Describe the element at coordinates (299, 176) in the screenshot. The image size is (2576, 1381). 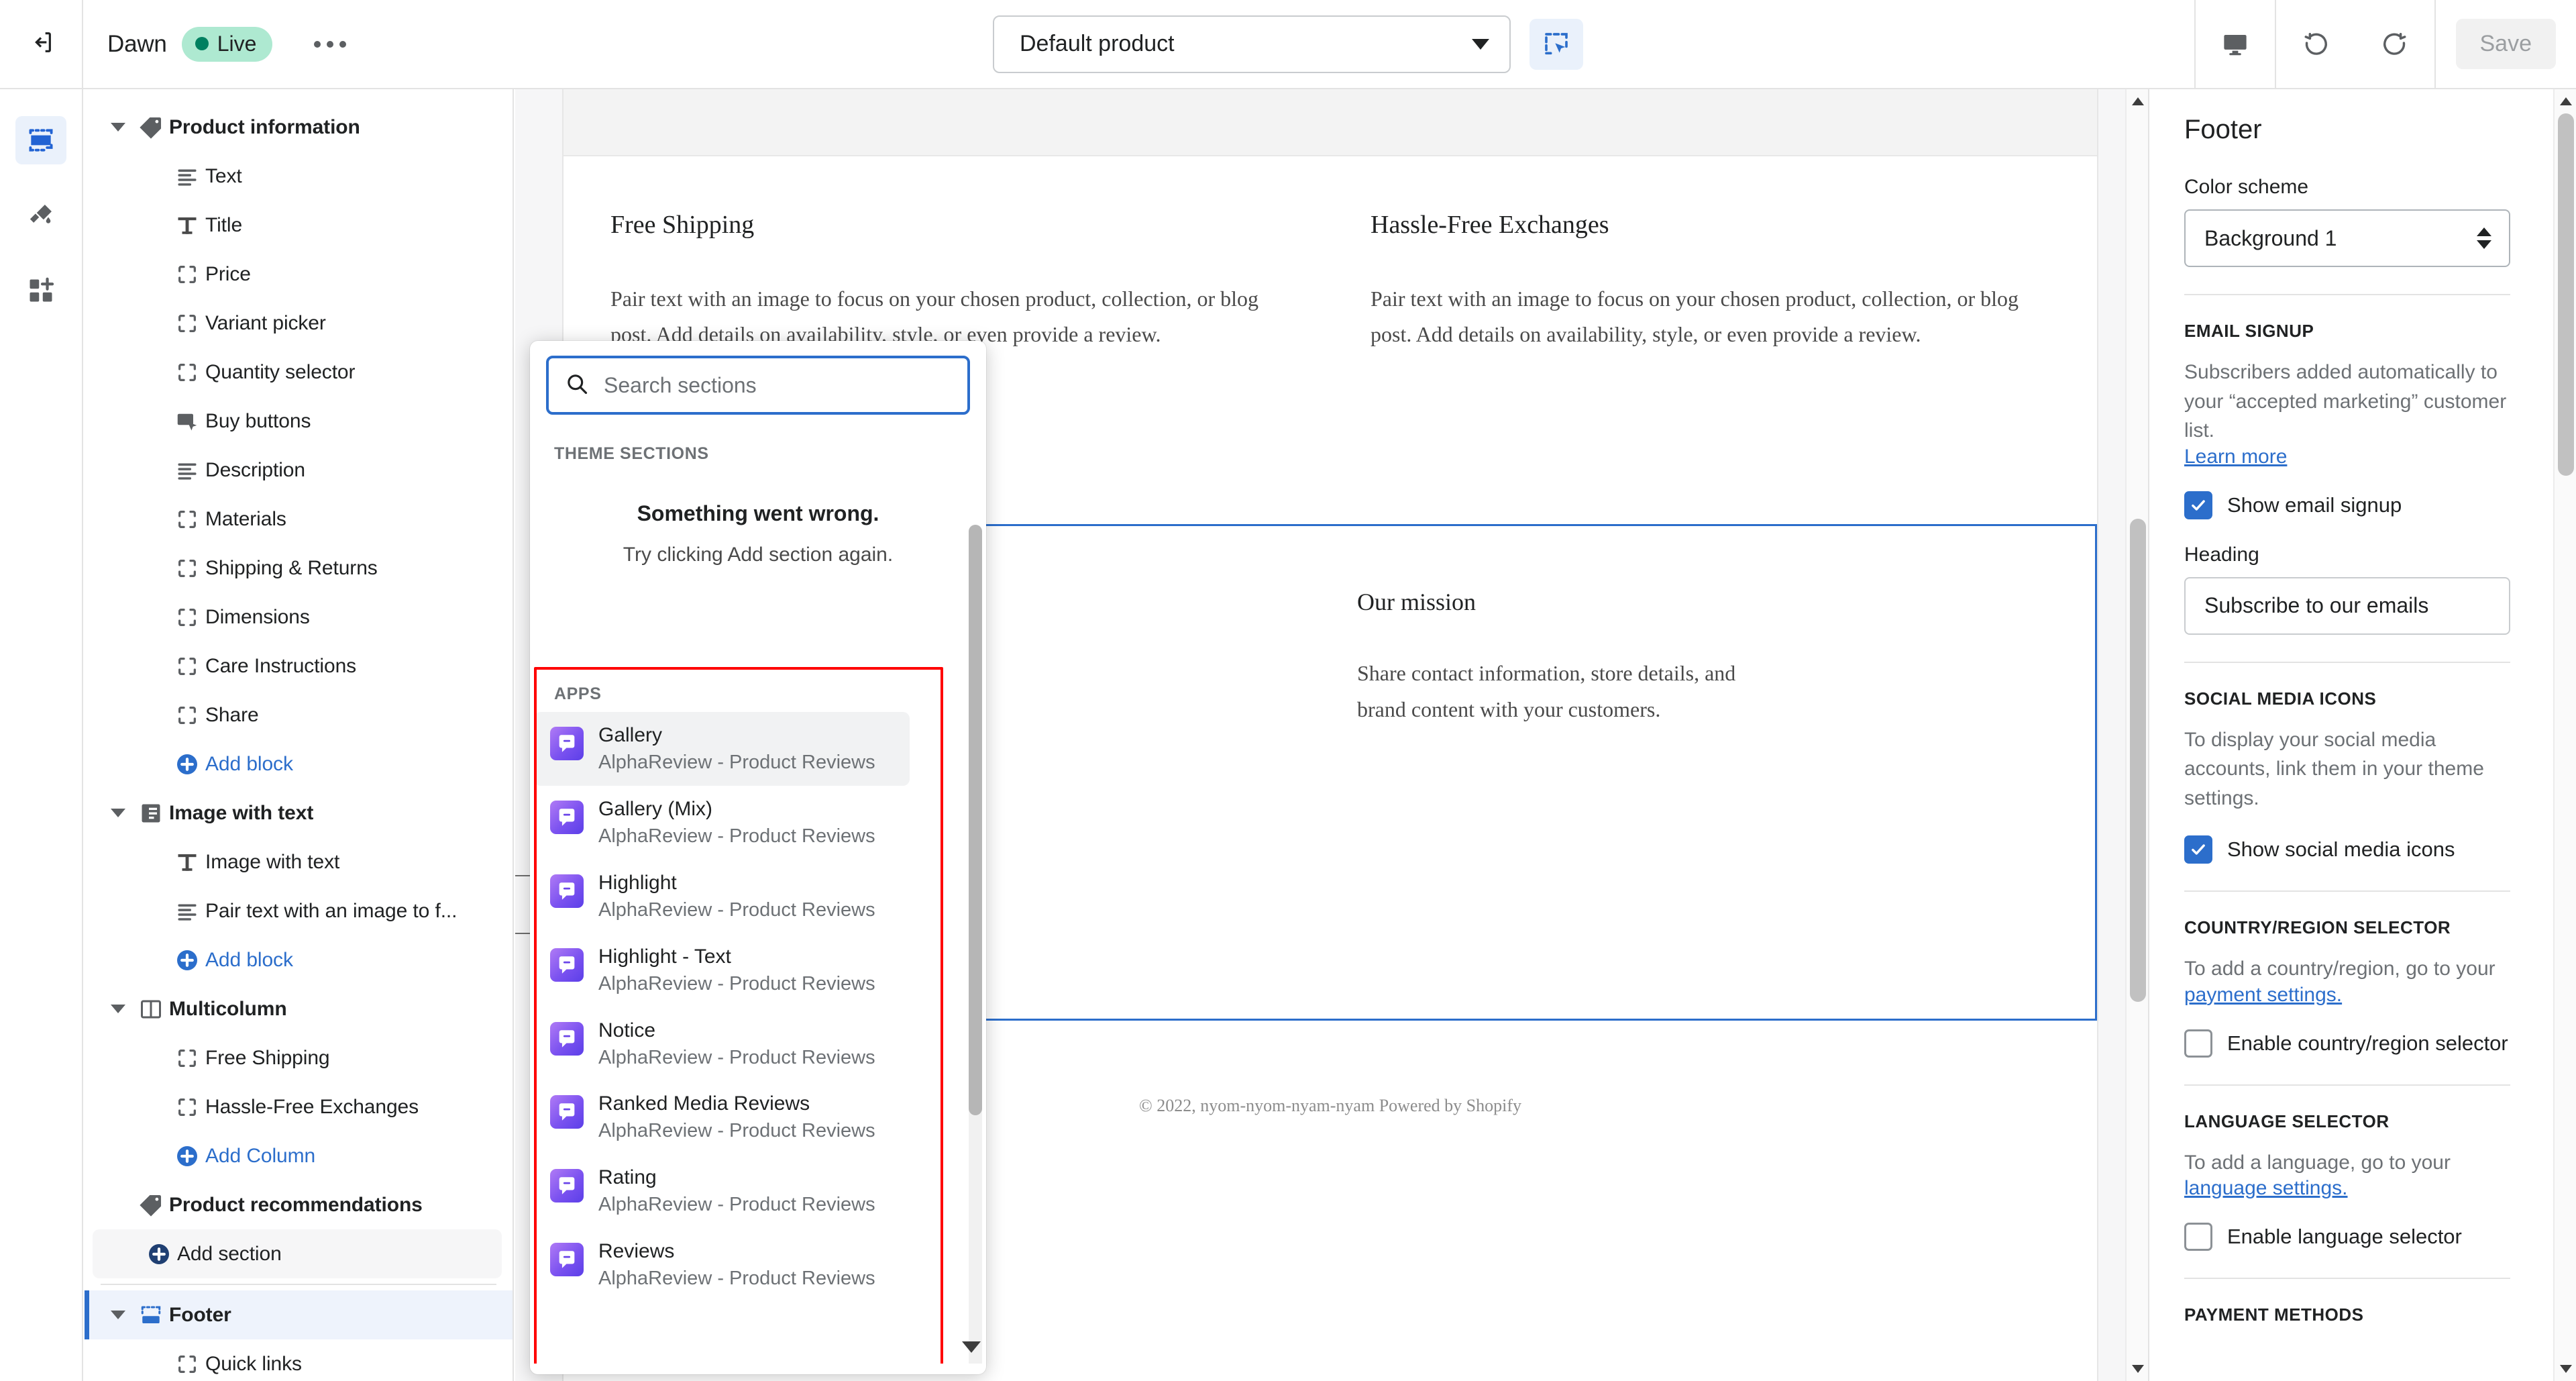
I see `sidebar-row-text: Text` at that location.